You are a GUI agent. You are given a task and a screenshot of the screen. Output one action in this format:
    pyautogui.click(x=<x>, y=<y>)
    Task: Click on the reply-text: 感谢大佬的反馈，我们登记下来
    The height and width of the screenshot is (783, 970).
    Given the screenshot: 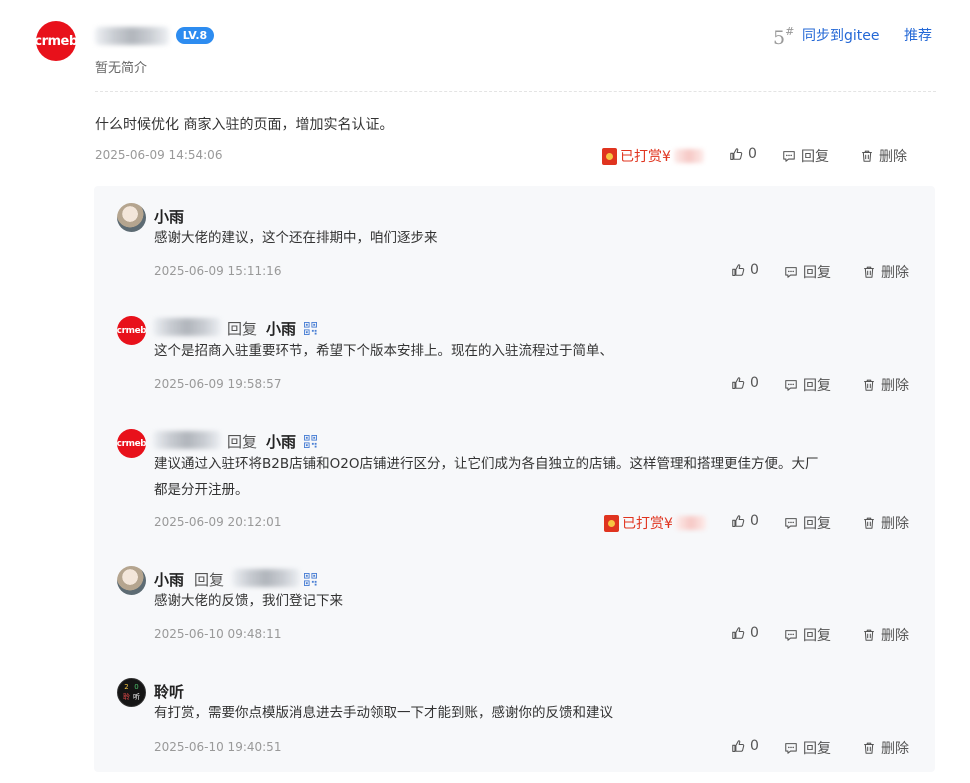 What is the action you would take?
    pyautogui.click(x=248, y=601)
    